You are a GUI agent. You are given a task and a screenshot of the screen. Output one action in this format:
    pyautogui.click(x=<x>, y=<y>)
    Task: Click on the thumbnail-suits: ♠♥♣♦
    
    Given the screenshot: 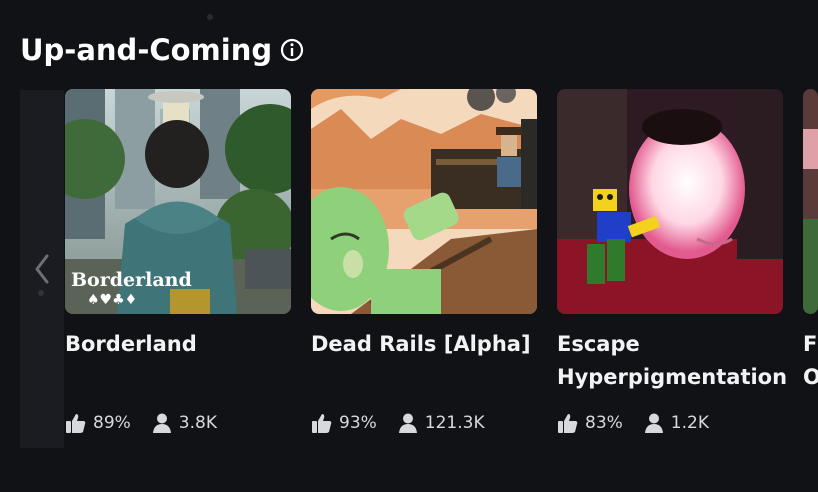 What is the action you would take?
    pyautogui.click(x=112, y=300)
    